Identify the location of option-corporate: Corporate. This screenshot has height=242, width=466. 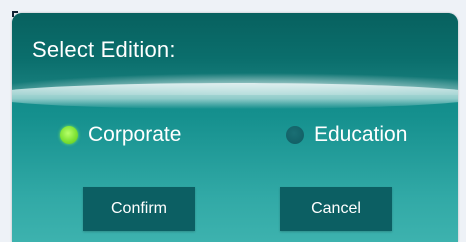
(120, 135).